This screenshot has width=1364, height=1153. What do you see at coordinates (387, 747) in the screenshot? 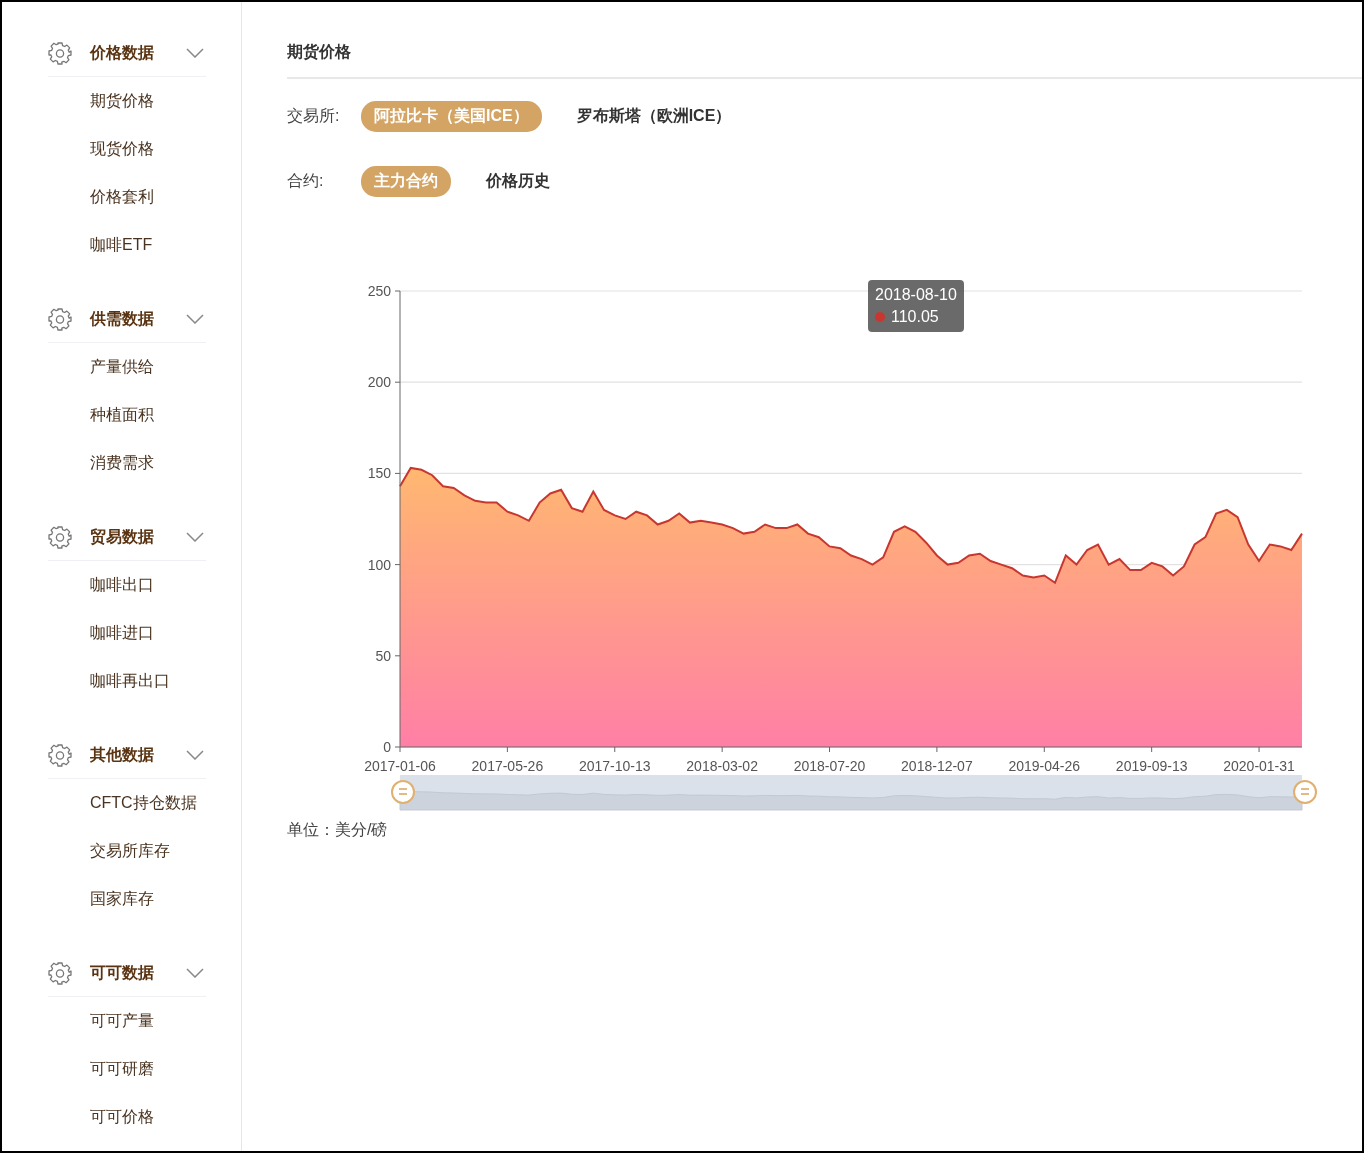
I see `y-tick-label: 0` at bounding box center [387, 747].